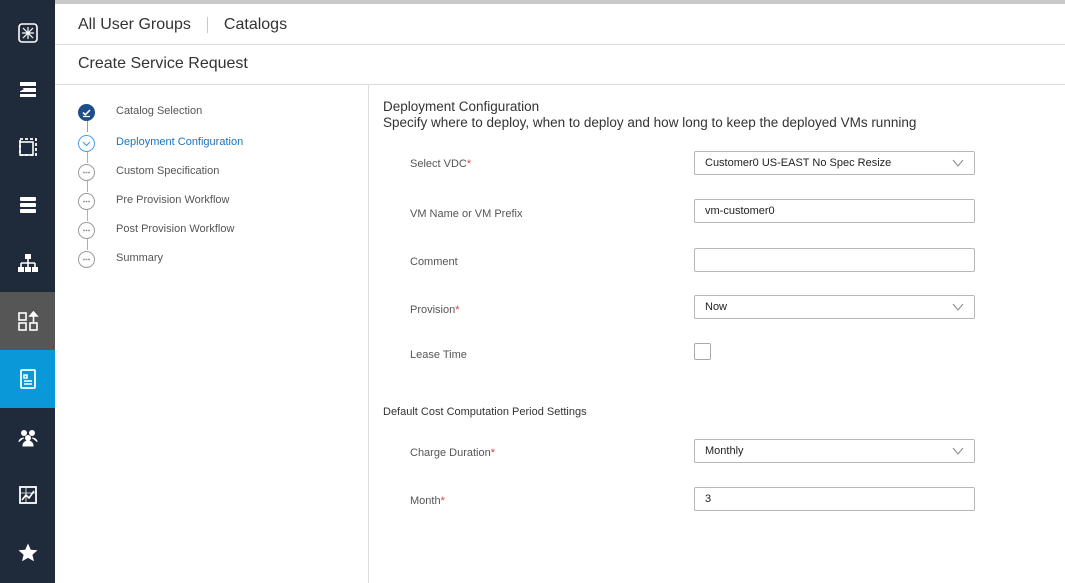 The image size is (1065, 583). What do you see at coordinates (27, 553) in the screenshot?
I see `favorites-icon` at bounding box center [27, 553].